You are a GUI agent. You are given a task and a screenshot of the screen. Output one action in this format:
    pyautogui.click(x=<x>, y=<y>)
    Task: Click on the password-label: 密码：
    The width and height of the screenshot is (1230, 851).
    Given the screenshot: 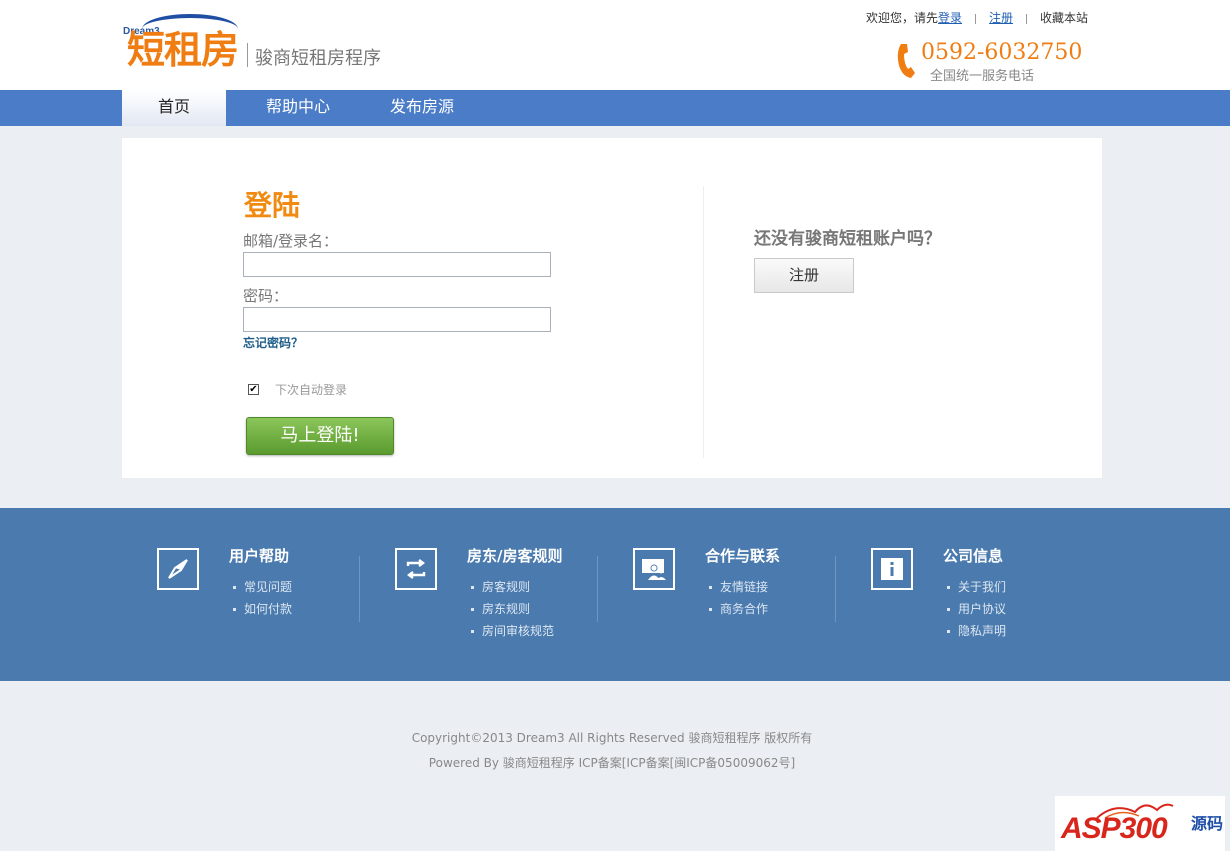 What is the action you would take?
    pyautogui.click(x=266, y=296)
    